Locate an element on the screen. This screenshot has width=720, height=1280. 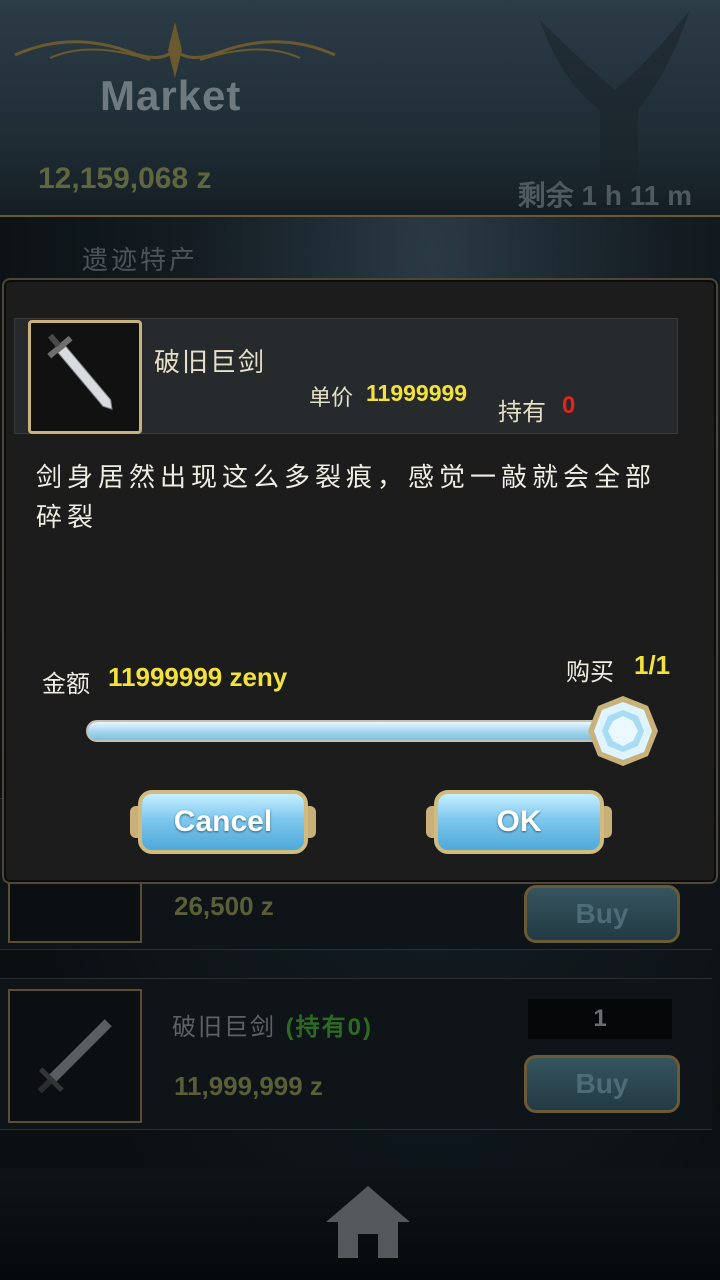
home-icon is located at coordinates (368, 1222).